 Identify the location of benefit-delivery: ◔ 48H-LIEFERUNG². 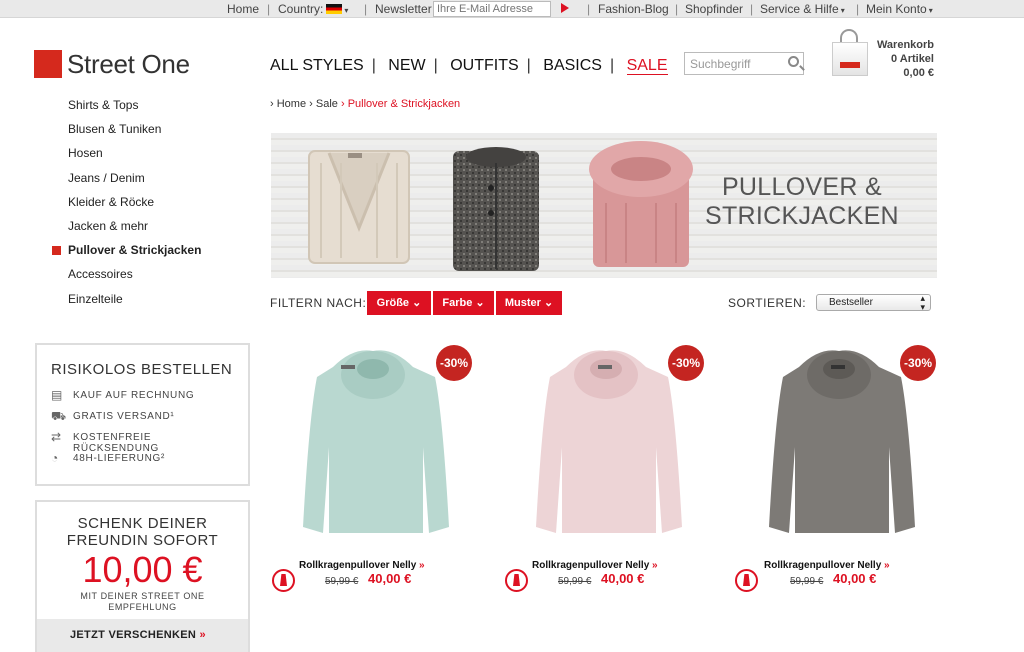
(142, 463).